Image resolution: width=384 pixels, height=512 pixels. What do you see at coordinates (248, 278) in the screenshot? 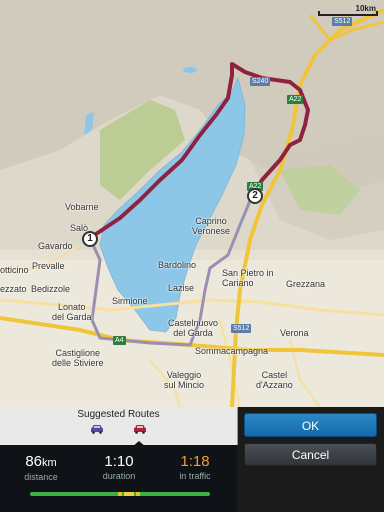
I see `place-san-pietro: San Pietro in Cariano` at bounding box center [248, 278].